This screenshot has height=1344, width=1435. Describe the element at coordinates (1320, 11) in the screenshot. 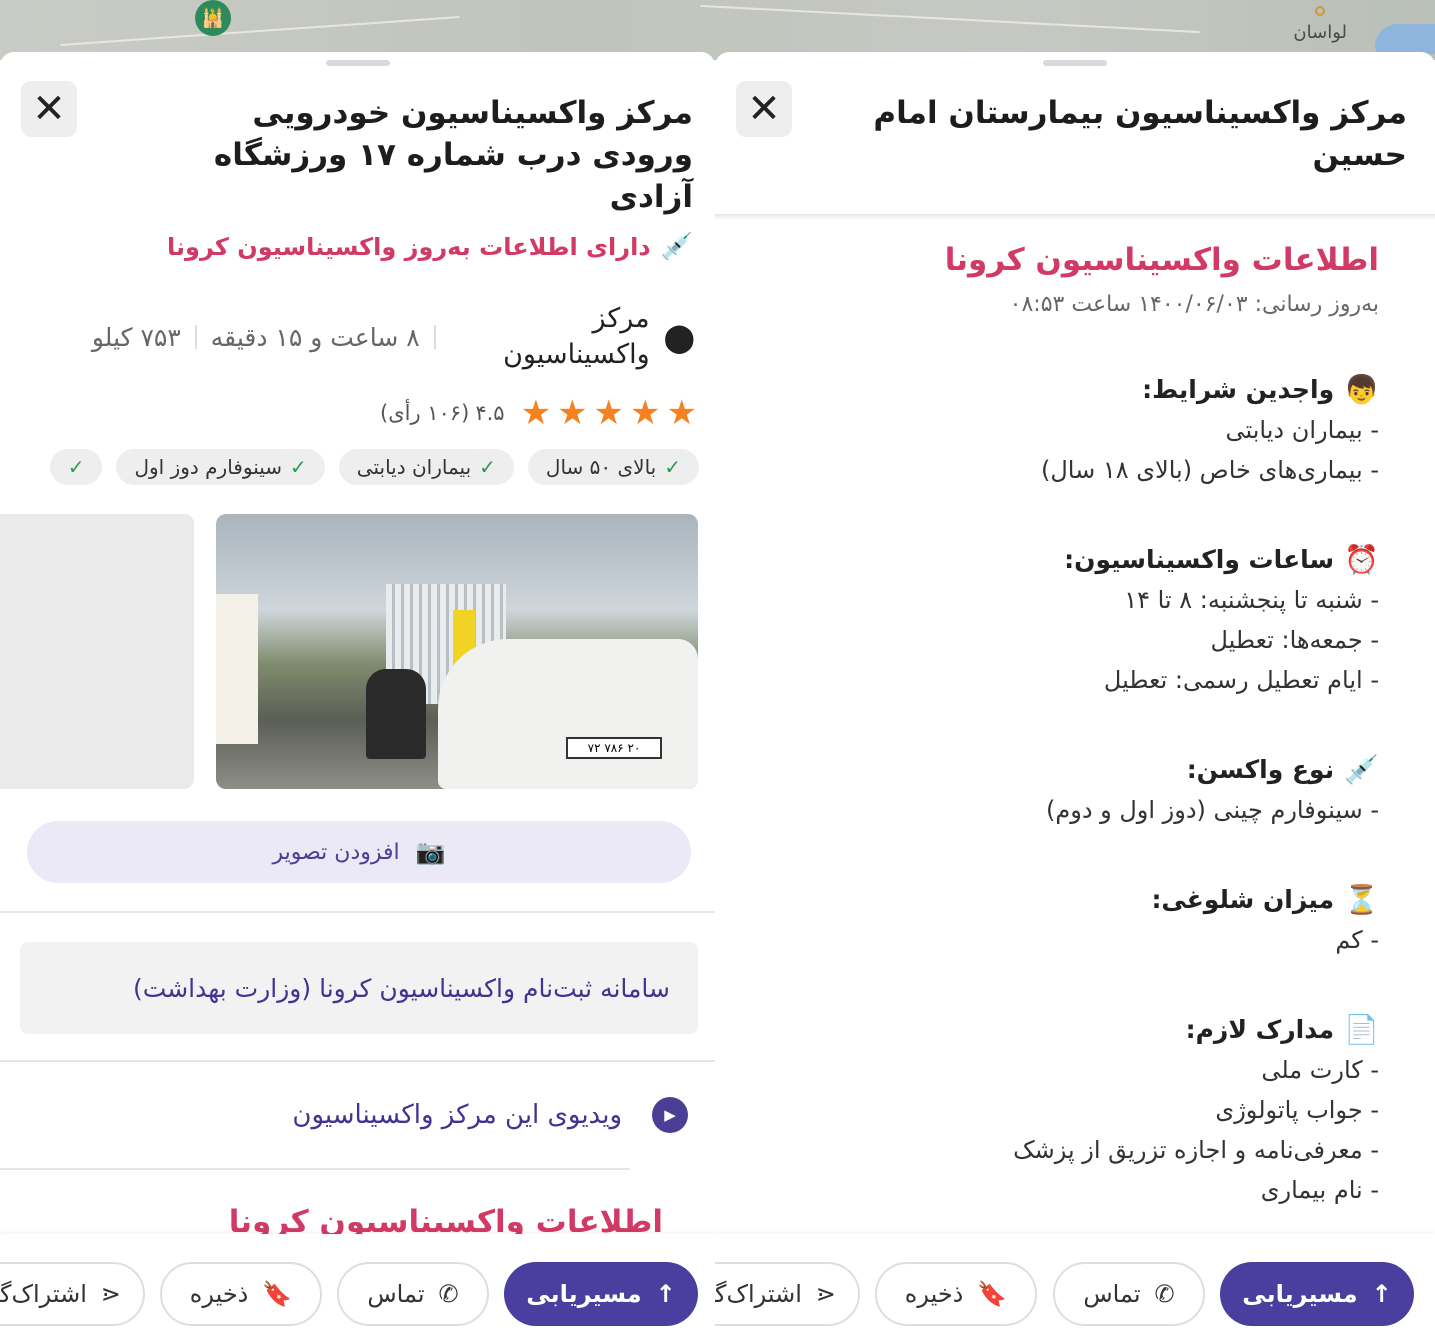

I see `map-place-dot` at that location.